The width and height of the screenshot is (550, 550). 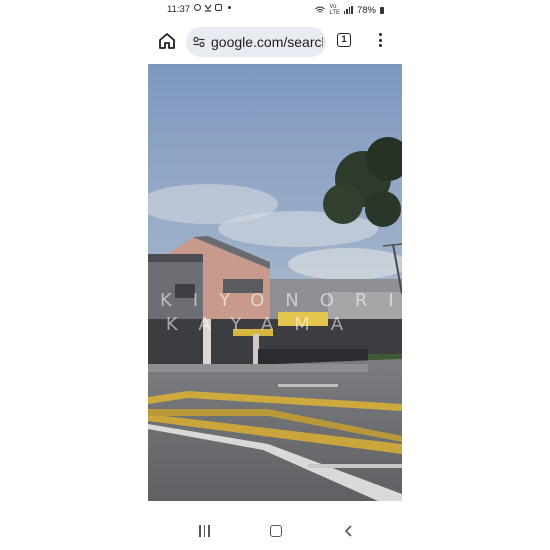 I want to click on gallery-icon, so click(x=218, y=7).